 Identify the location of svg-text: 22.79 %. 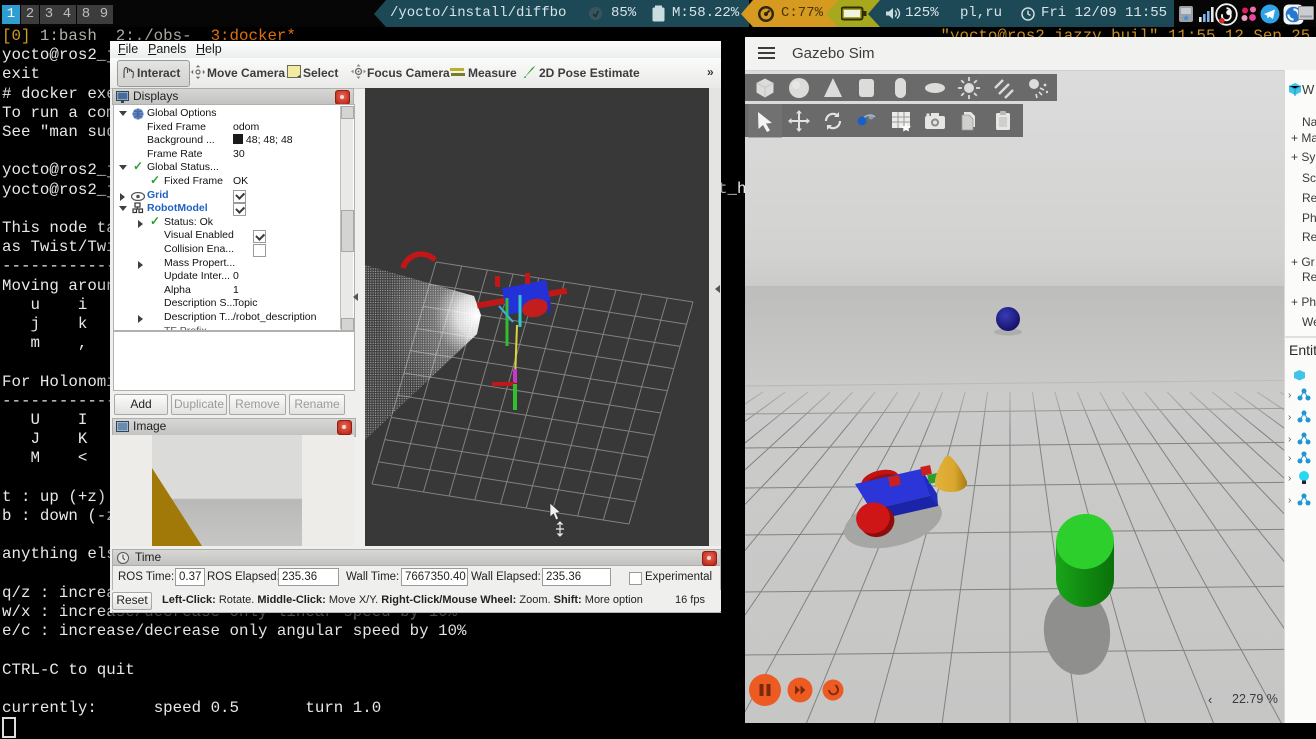
(1255, 699).